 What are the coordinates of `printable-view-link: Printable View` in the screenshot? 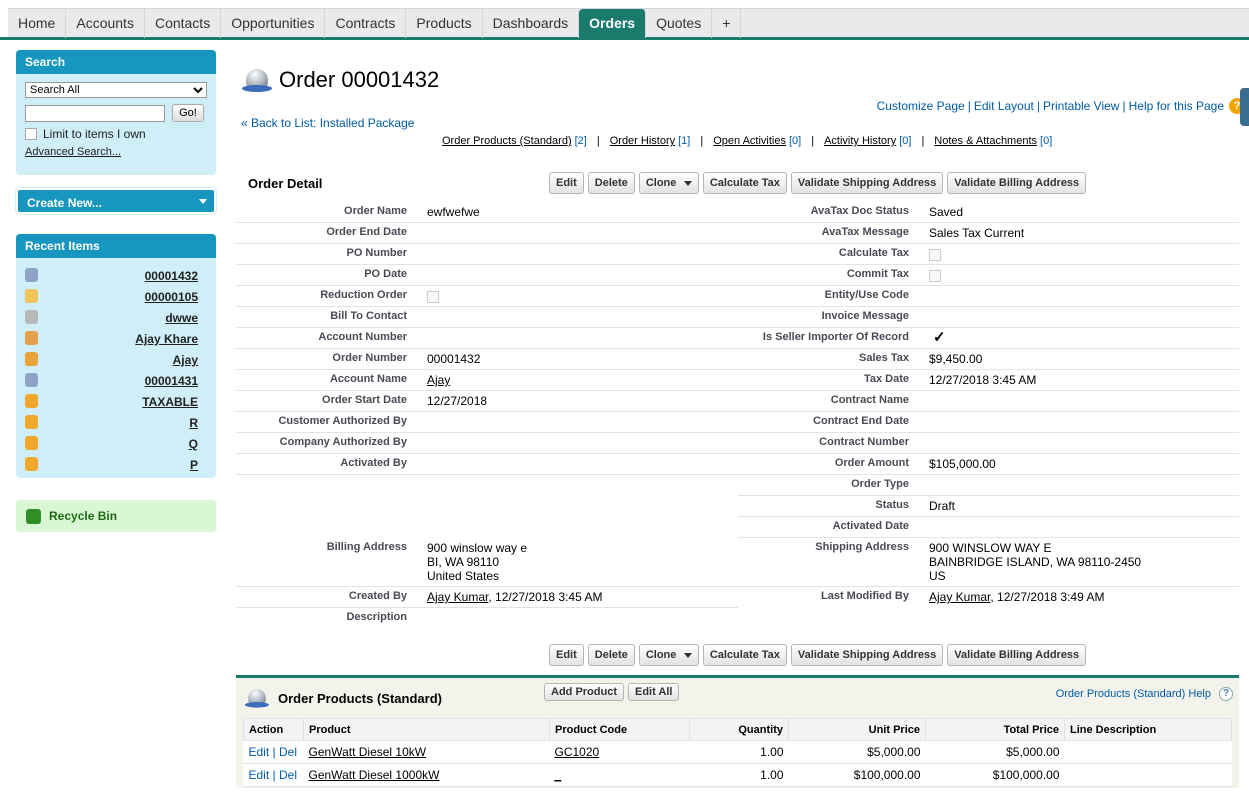 It's located at (1081, 106).